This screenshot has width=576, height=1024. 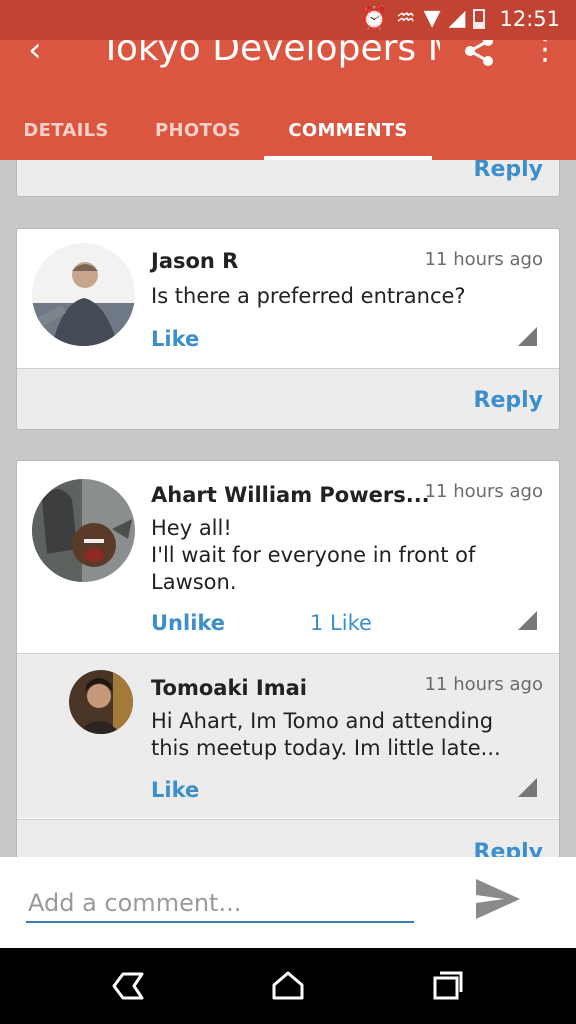 I want to click on overflow-menu-icon: ⋮, so click(x=545, y=53).